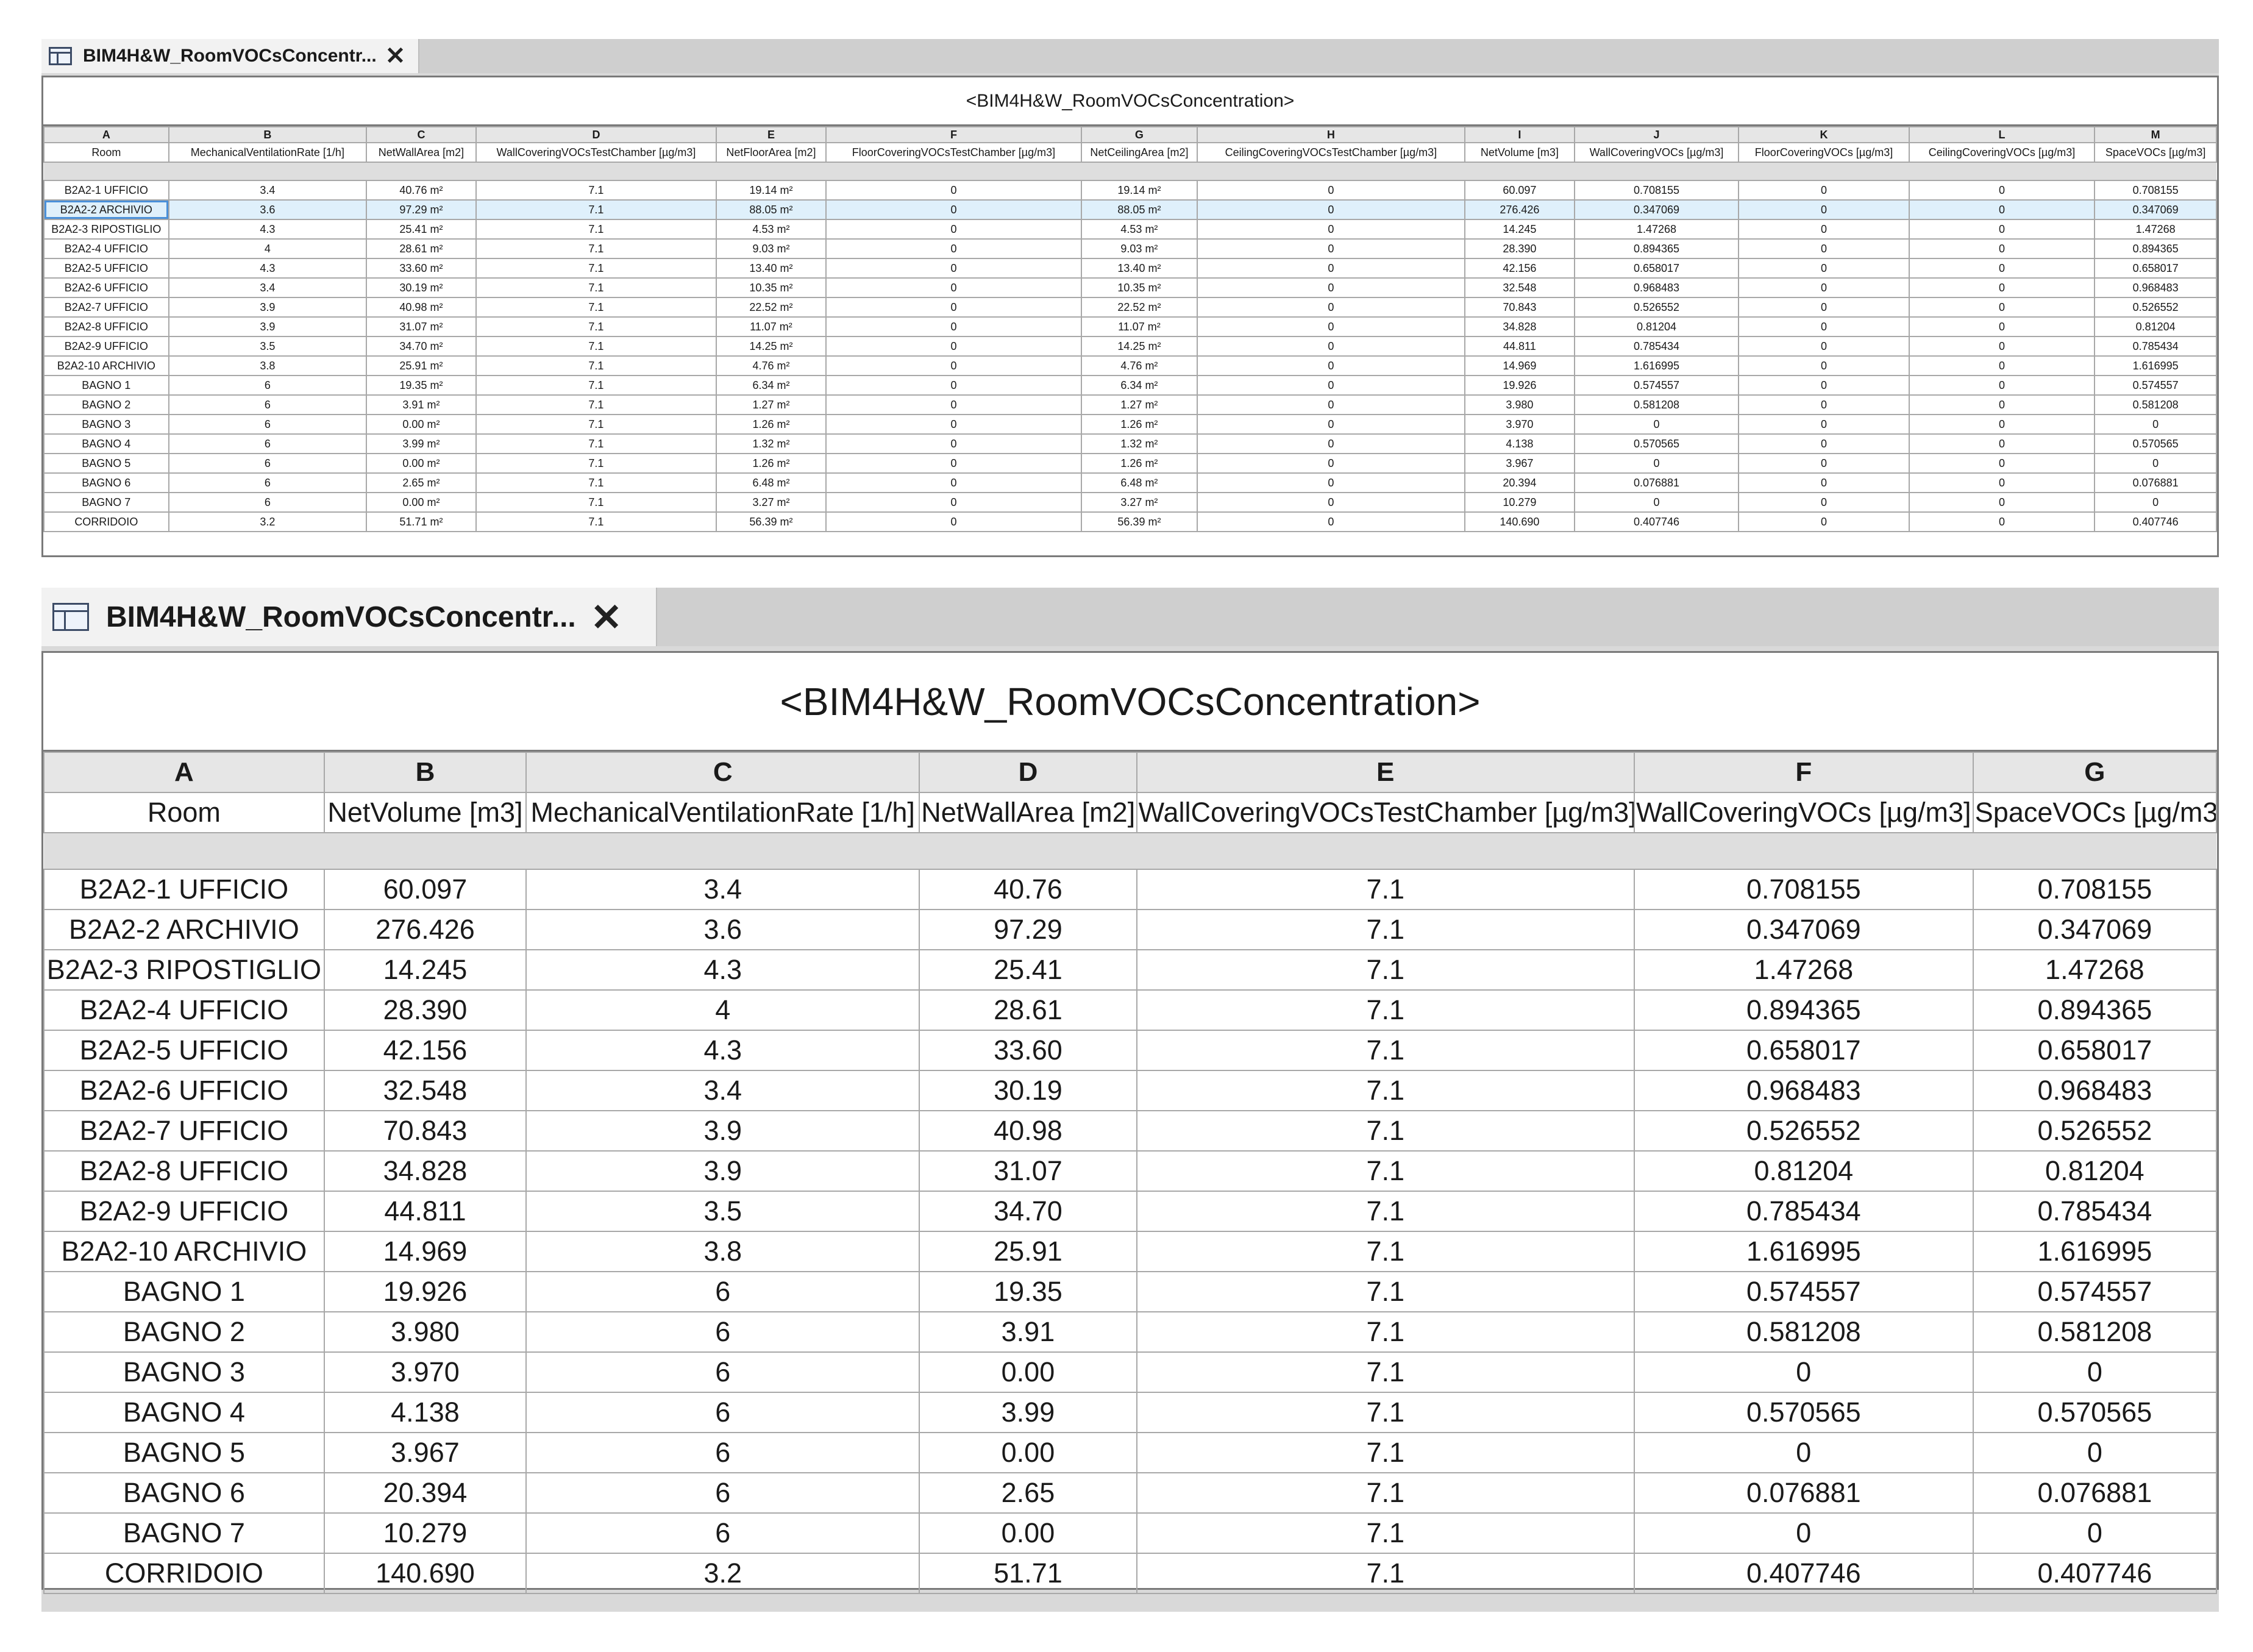 The width and height of the screenshot is (2253, 1652). I want to click on table-cell: 1.27 m², so click(771, 404).